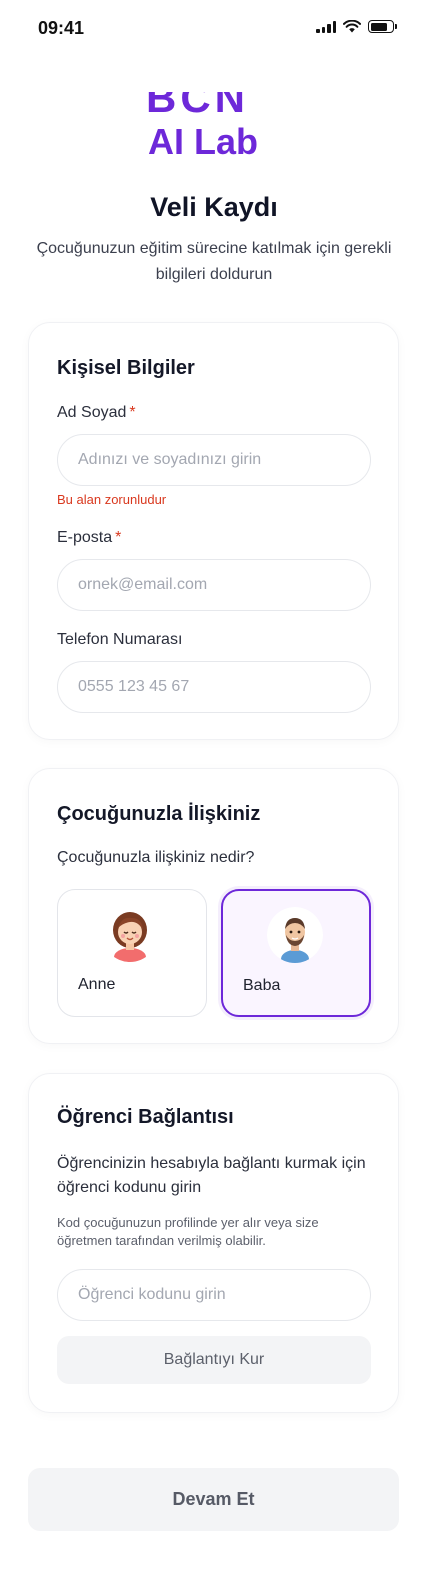  I want to click on mother-avatar-icon, so click(130, 937).